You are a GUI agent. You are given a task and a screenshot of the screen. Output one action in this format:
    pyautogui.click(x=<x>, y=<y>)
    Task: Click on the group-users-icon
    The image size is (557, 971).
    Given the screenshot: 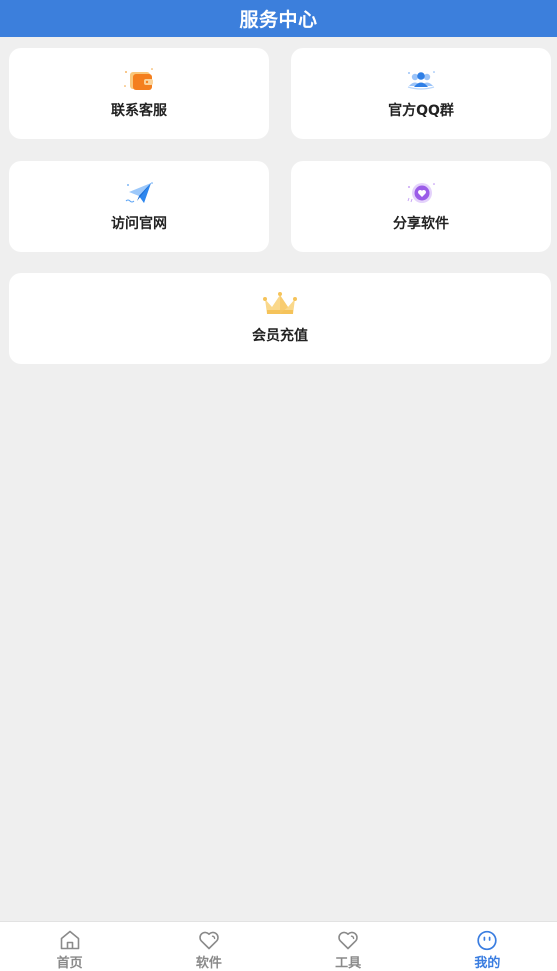 What is the action you would take?
    pyautogui.click(x=421, y=80)
    